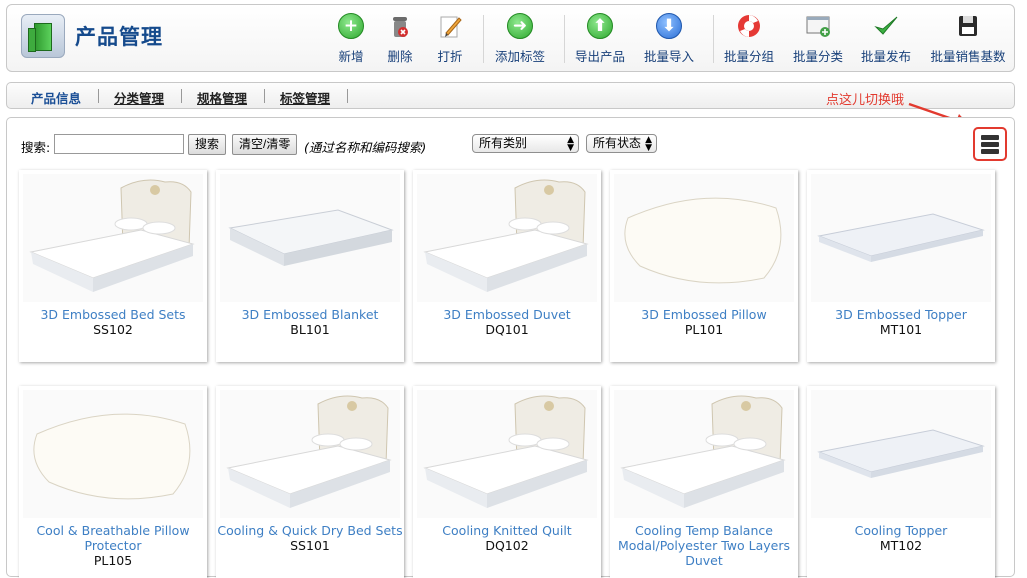  Describe the element at coordinates (503, 143) in the screenshot. I see `category-select-value: 所有类别` at that location.